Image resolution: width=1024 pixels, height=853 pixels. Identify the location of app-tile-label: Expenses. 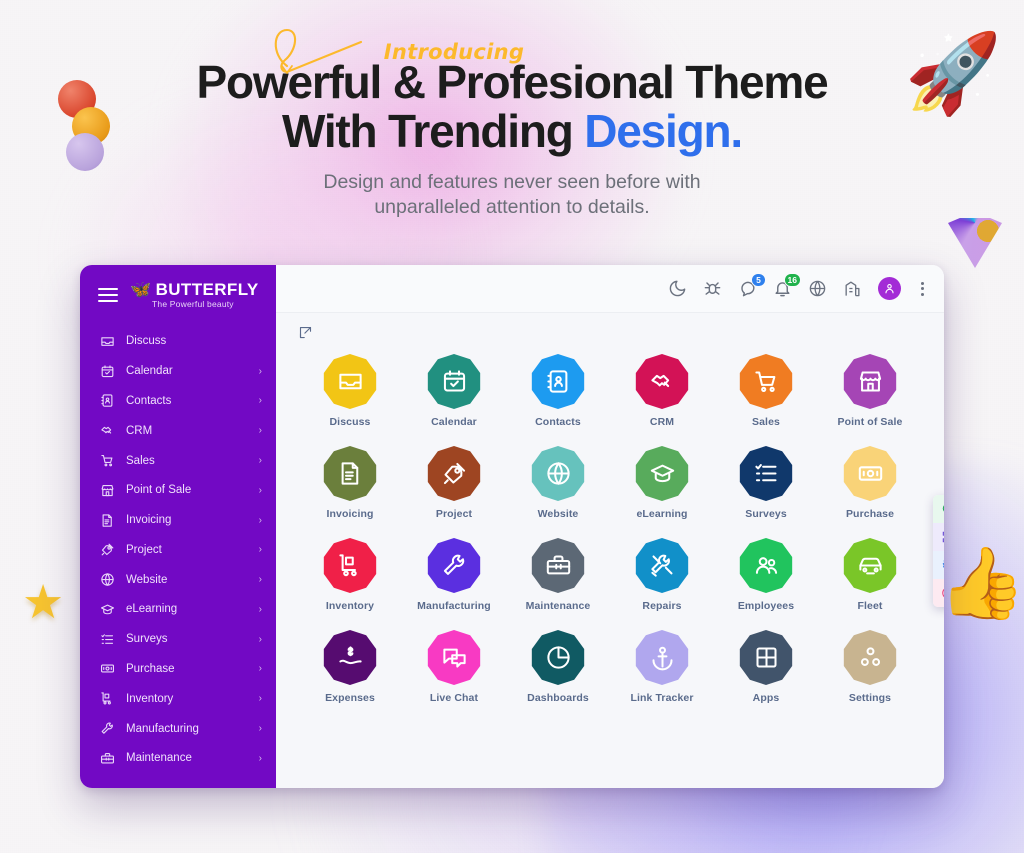
(350, 698).